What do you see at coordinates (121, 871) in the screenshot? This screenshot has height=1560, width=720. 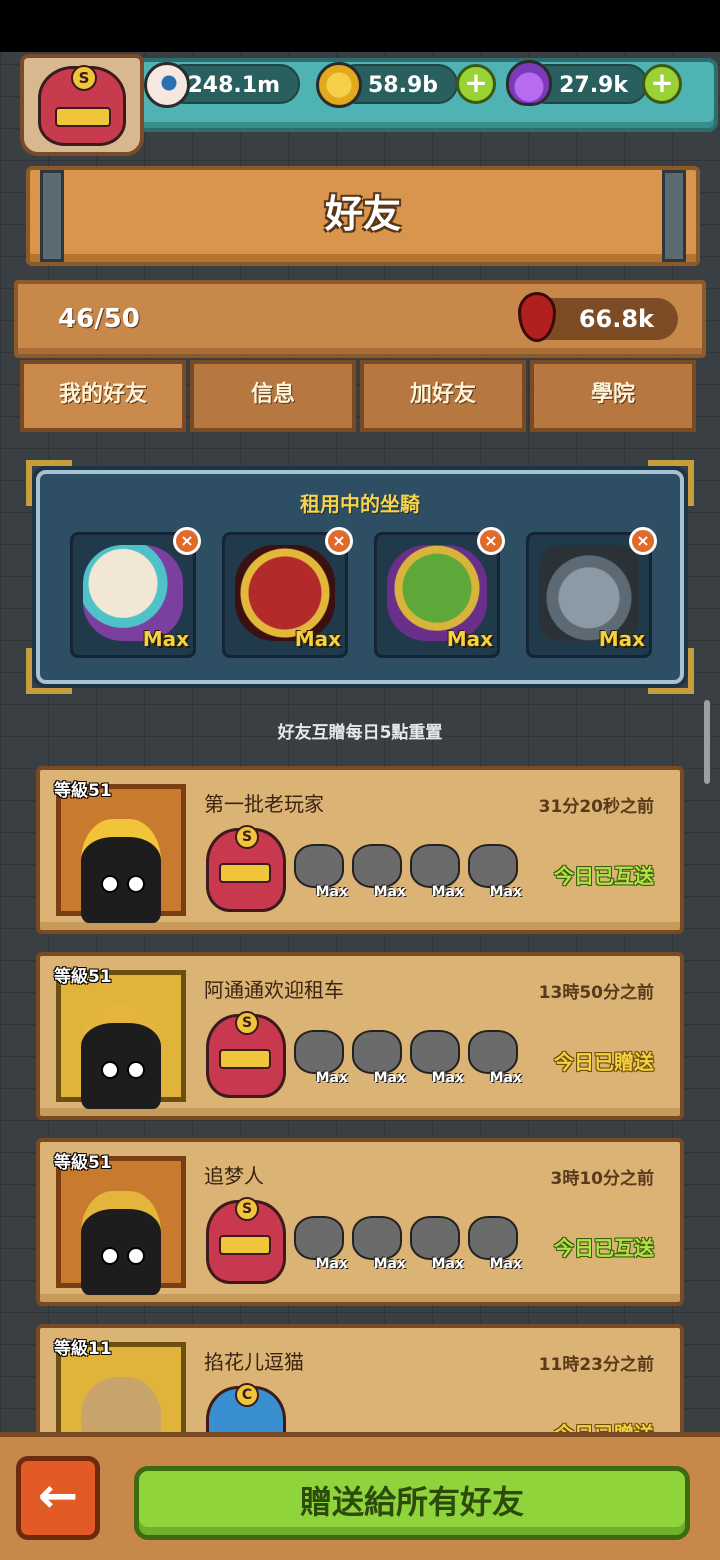 I see `crowned-monster-icon` at bounding box center [121, 871].